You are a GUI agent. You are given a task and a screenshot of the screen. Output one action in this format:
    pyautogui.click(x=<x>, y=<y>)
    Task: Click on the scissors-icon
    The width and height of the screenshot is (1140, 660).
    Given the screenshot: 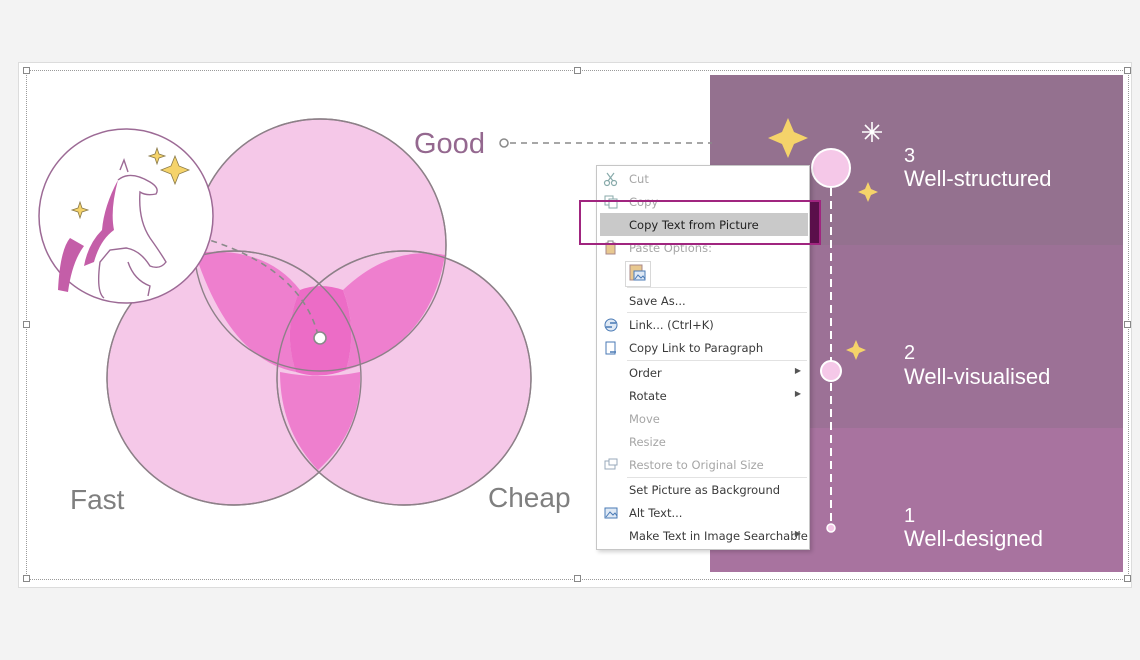 What is the action you would take?
    pyautogui.click(x=610, y=179)
    